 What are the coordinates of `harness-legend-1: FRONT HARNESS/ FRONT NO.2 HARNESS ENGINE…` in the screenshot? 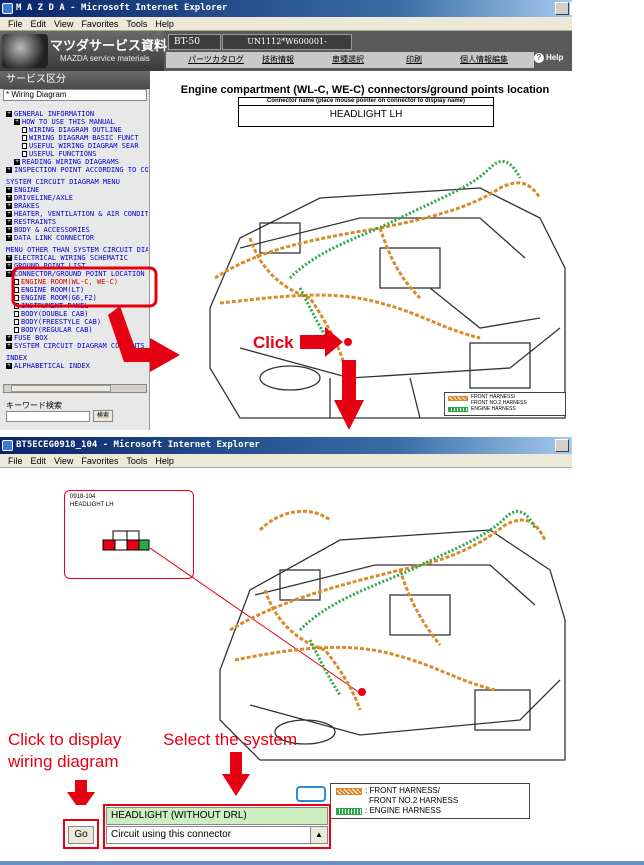 It's located at (505, 404).